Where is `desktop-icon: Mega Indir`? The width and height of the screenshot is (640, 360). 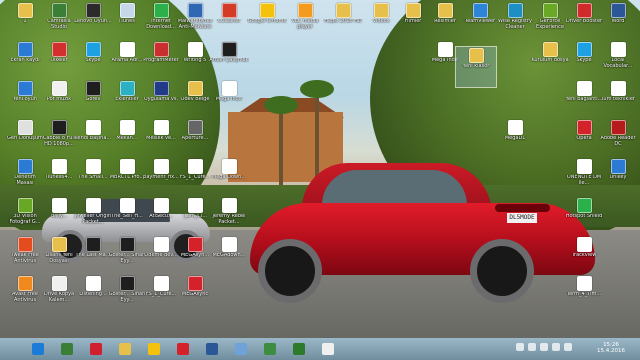 desktop-icon: Mega Indir is located at coordinates (229, 100).